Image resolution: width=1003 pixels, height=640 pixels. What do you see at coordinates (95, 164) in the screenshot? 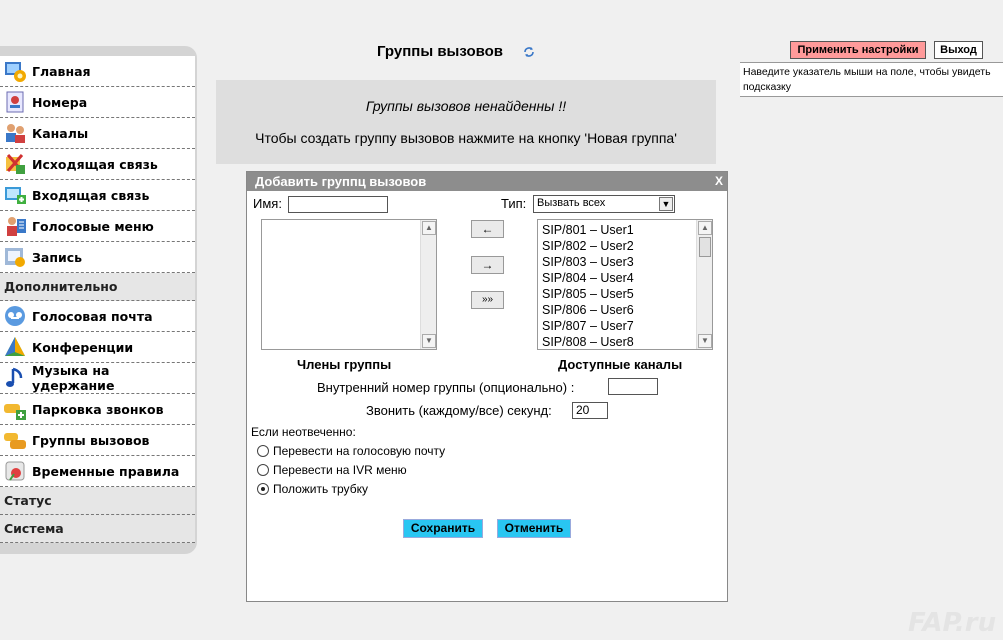
I see `sidebar-item-label: Исходящая связь` at bounding box center [95, 164].